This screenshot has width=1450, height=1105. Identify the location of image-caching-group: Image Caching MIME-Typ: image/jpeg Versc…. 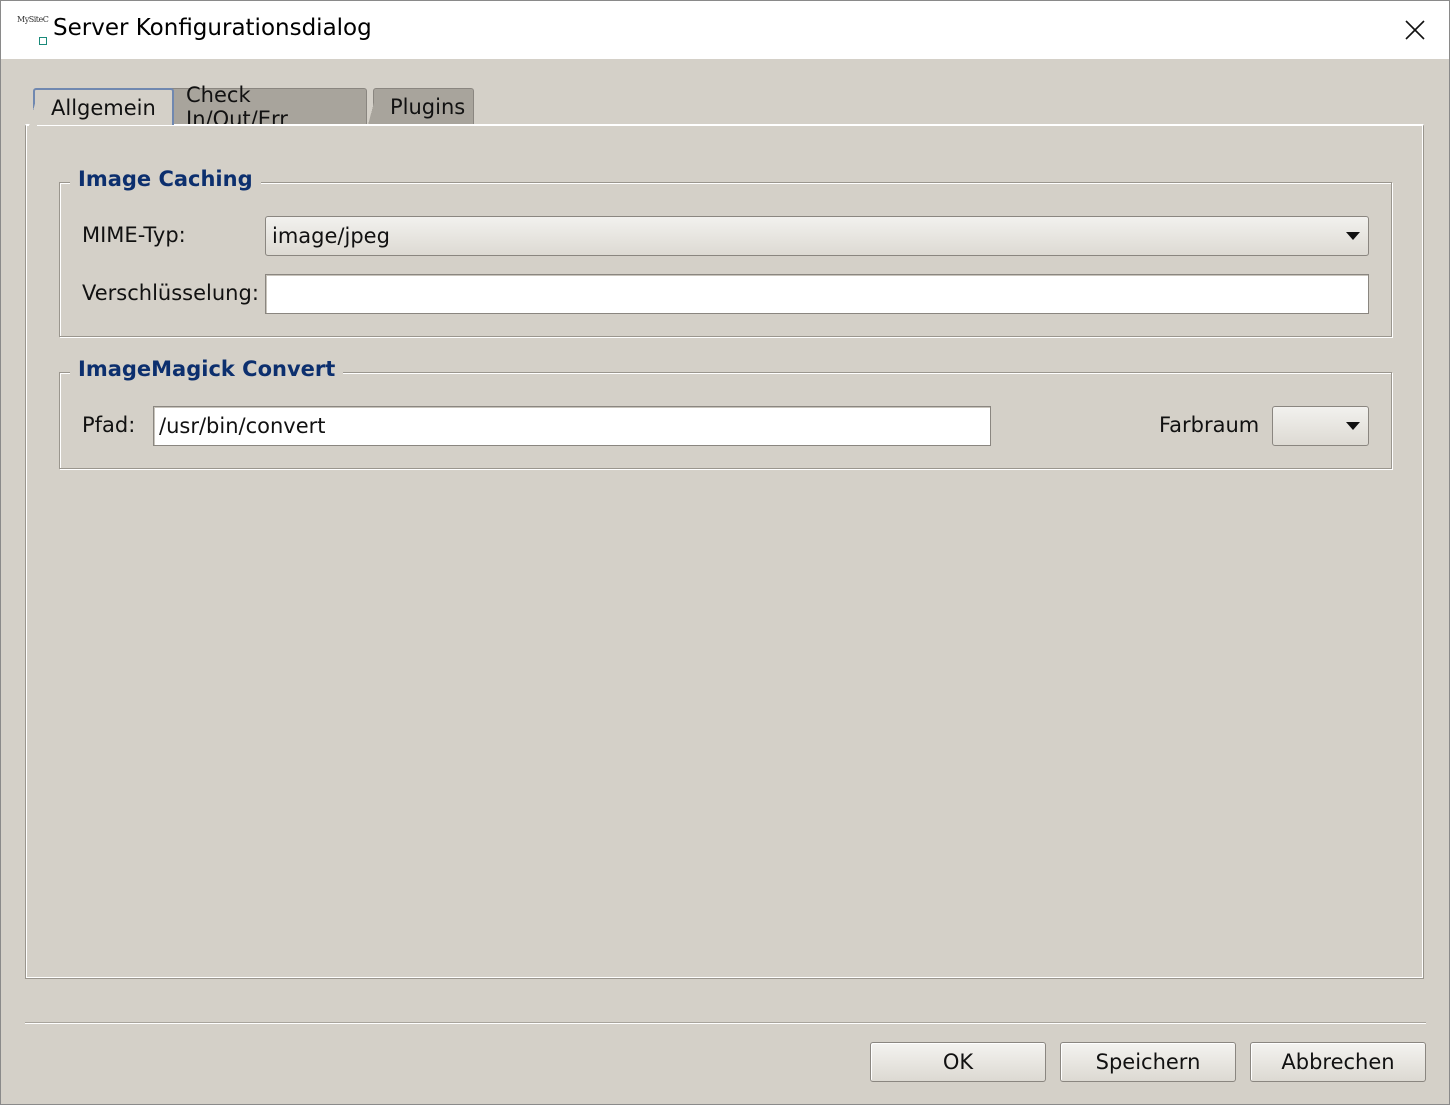
(725, 252).